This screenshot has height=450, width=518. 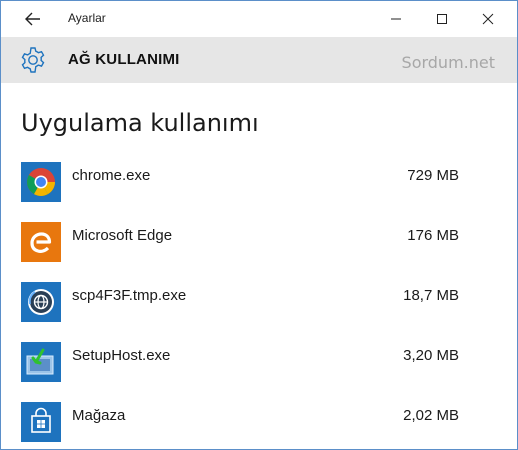 I want to click on maximize-icon, so click(x=442, y=19).